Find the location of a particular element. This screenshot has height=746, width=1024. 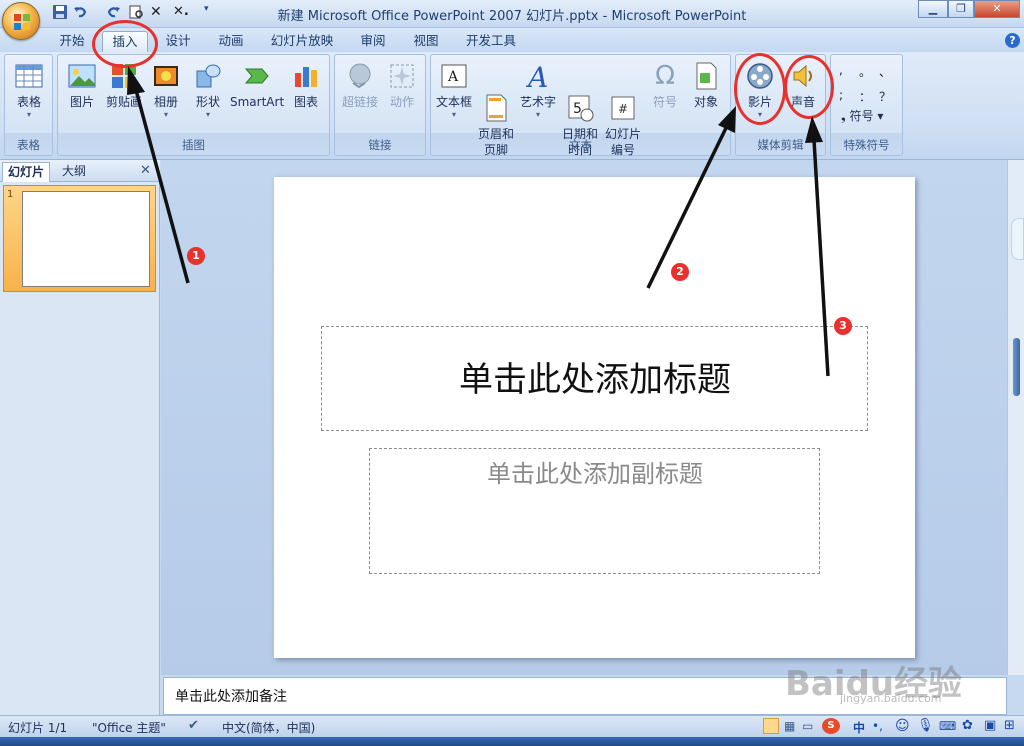

office-button is located at coordinates (21, 21).